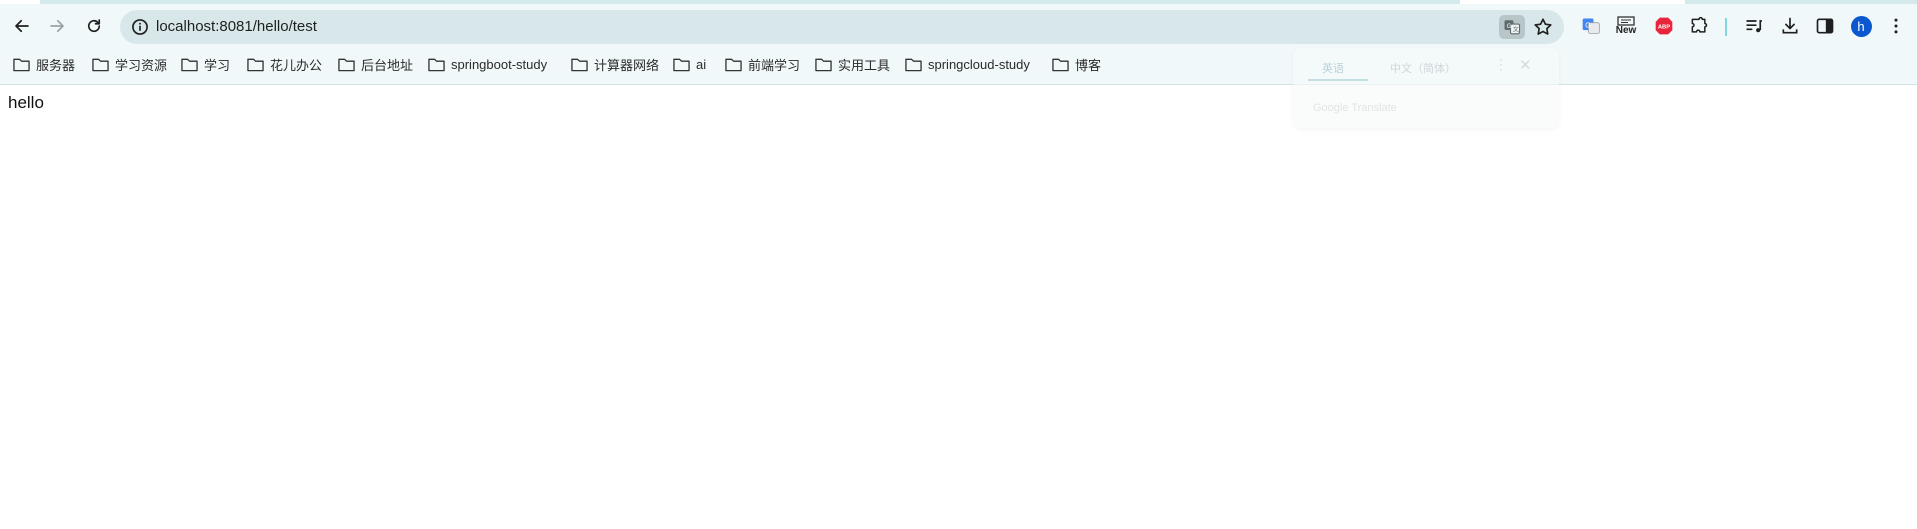 The width and height of the screenshot is (1917, 529). What do you see at coordinates (774, 65) in the screenshot?
I see `bookmark-label: 前端学习` at bounding box center [774, 65].